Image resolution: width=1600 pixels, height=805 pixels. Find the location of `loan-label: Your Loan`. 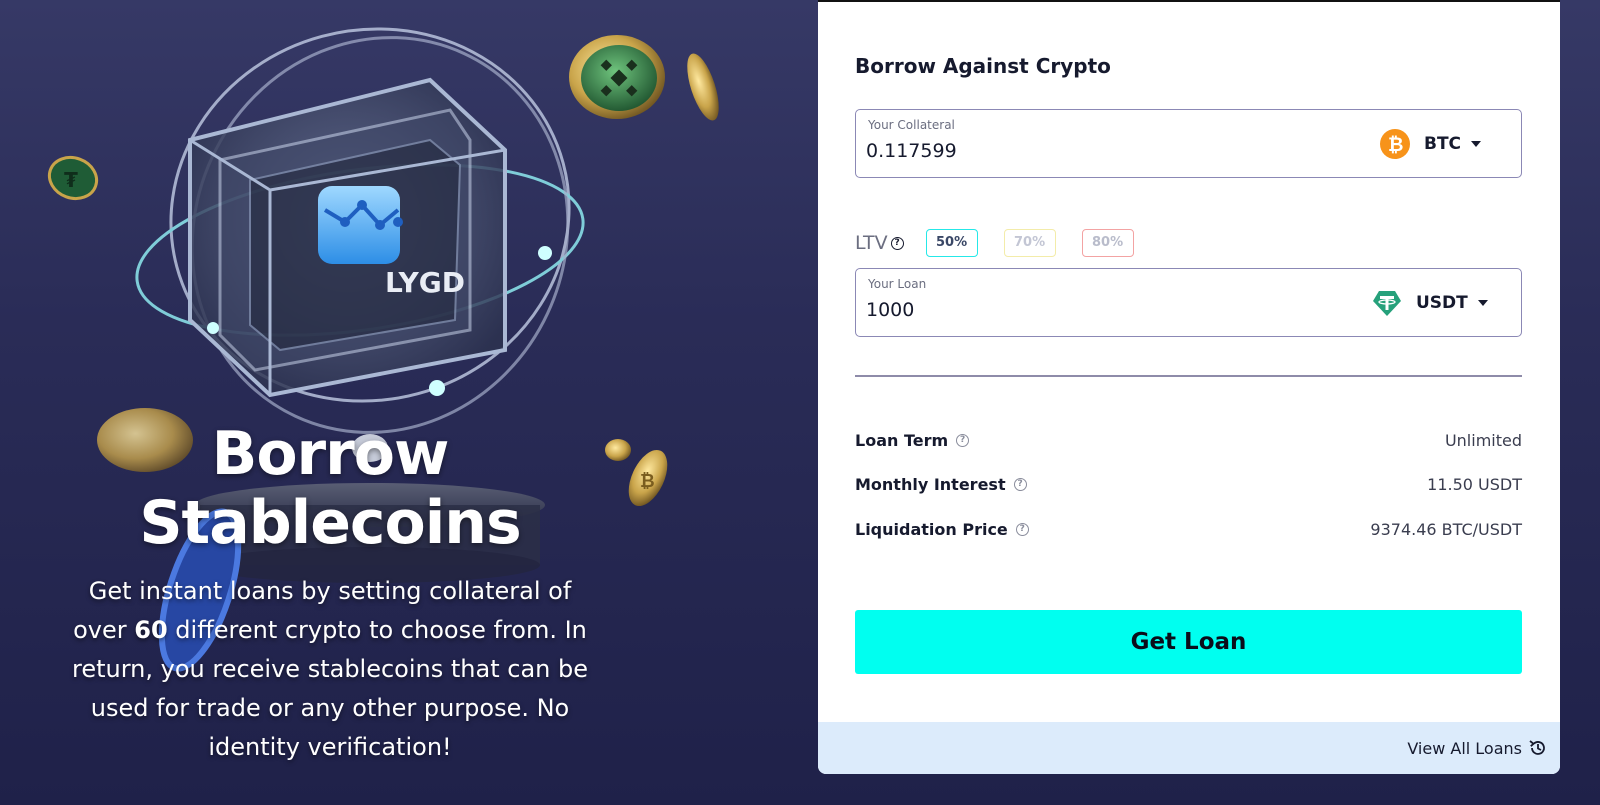

loan-label: Your Loan is located at coordinates (897, 284).